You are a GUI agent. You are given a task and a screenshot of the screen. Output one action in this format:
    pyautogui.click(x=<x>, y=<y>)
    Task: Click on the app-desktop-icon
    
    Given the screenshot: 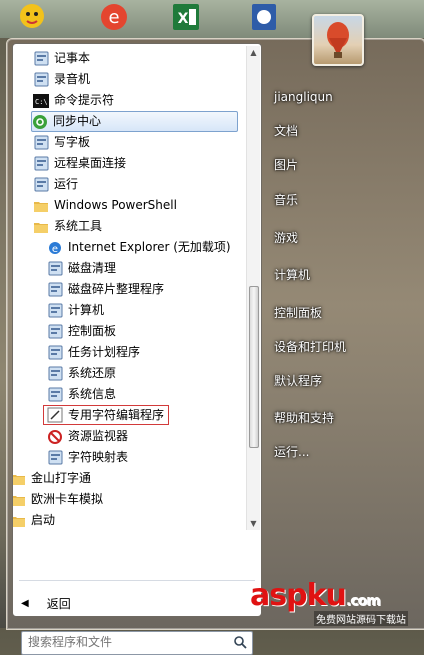 What is the action you would take?
    pyautogui.click(x=264, y=17)
    